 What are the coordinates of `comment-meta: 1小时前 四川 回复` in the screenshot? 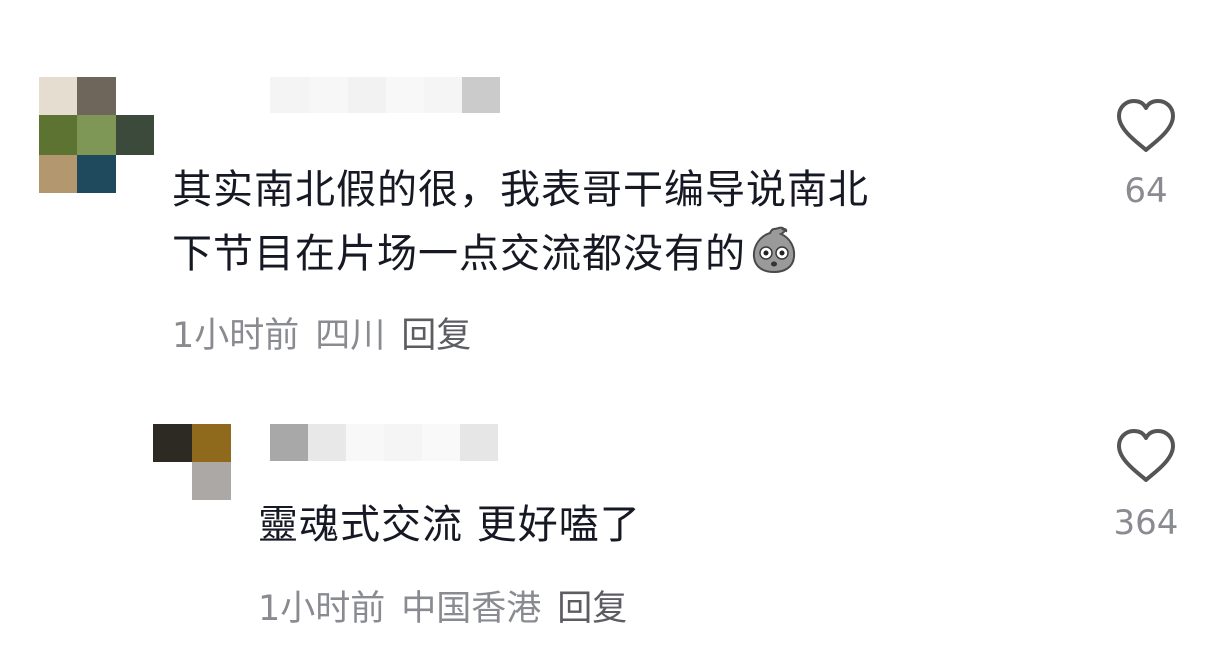 It's located at (321, 332).